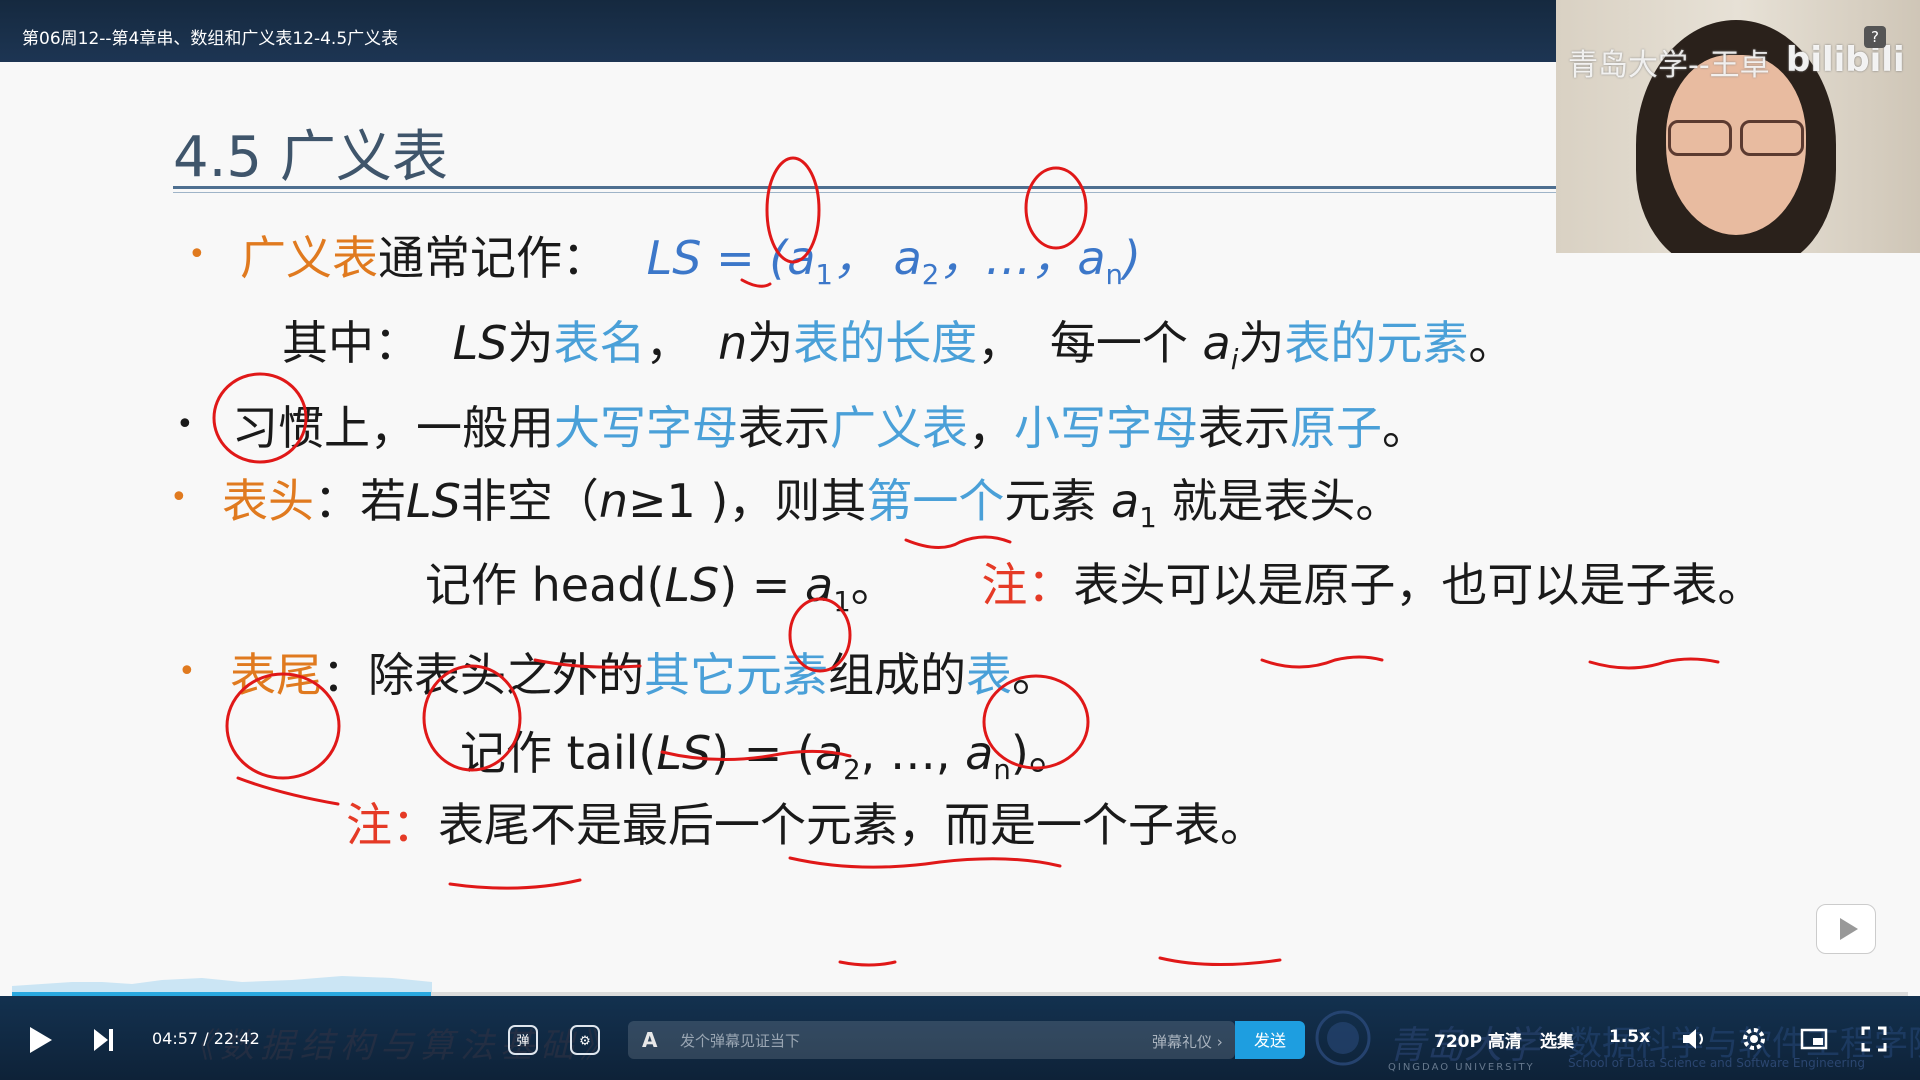 Image resolution: width=1920 pixels, height=1080 pixels. Describe the element at coordinates (310, 157) in the screenshot. I see `slide-heading: 4.5 广义表` at that location.